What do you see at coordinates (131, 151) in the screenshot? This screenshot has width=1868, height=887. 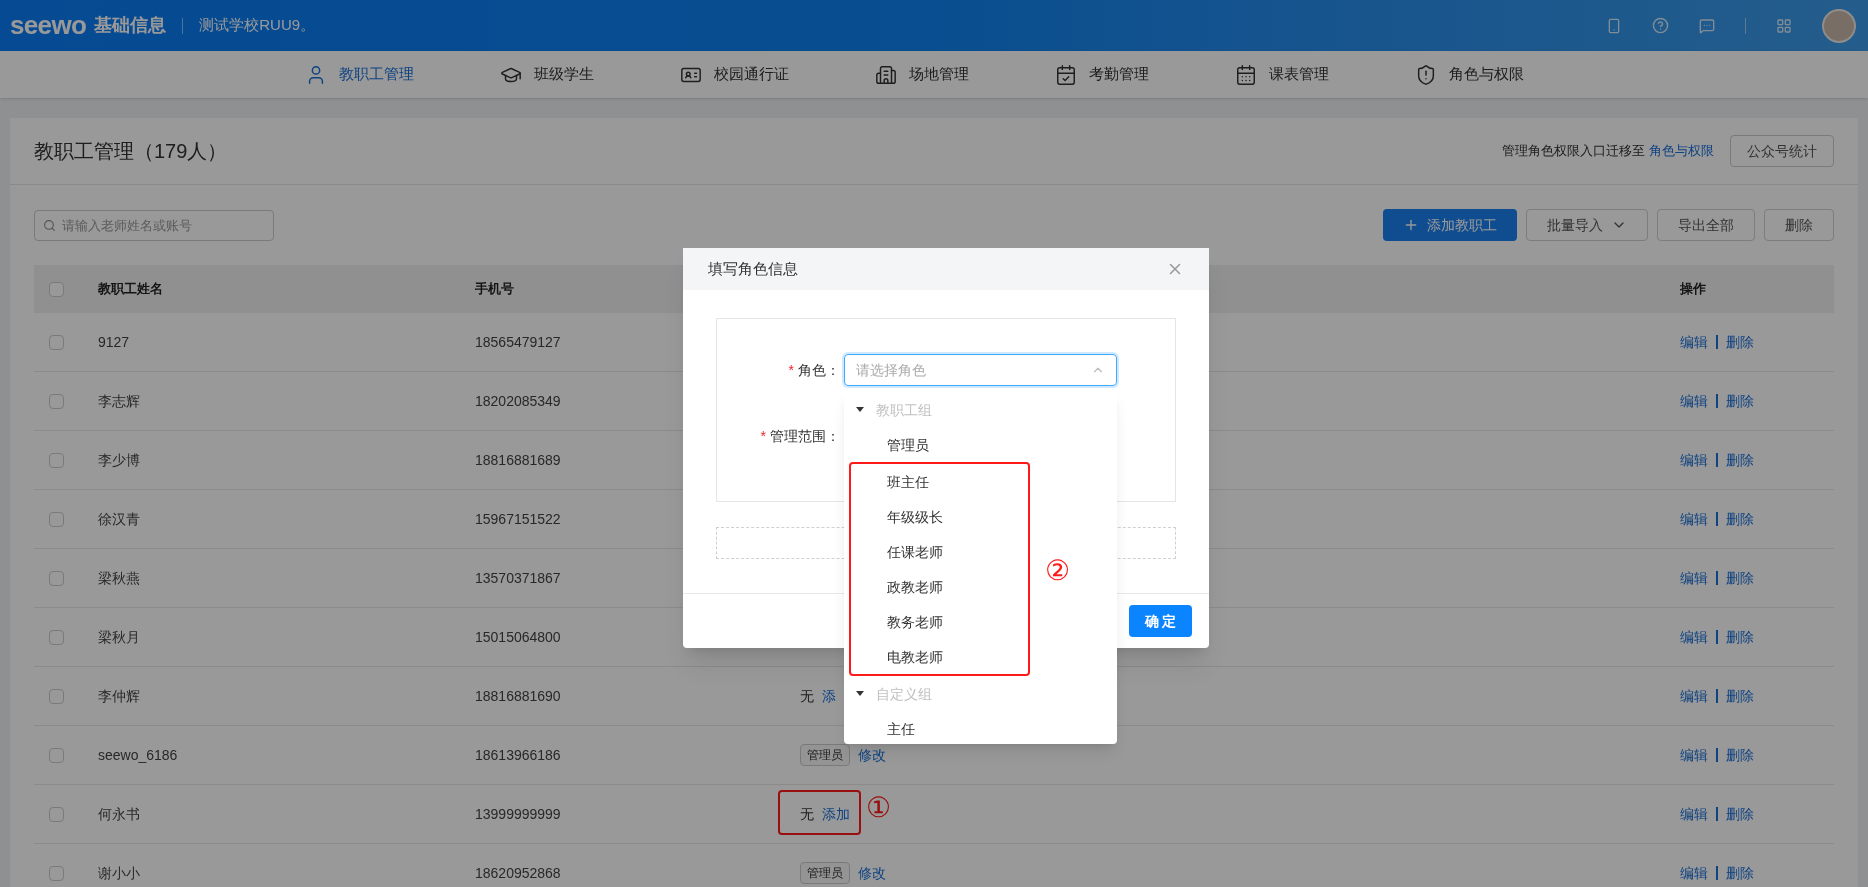 I see `page-title: 教职工管理（179人）` at bounding box center [131, 151].